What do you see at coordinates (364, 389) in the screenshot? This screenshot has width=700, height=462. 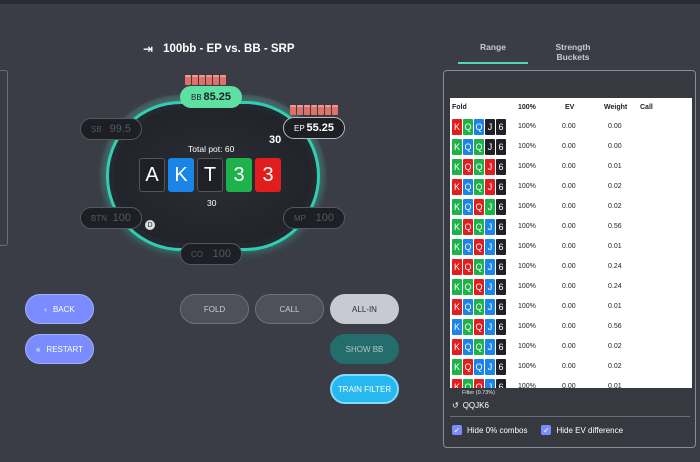 I see `train-filter-button: TRAIN FILTER` at bounding box center [364, 389].